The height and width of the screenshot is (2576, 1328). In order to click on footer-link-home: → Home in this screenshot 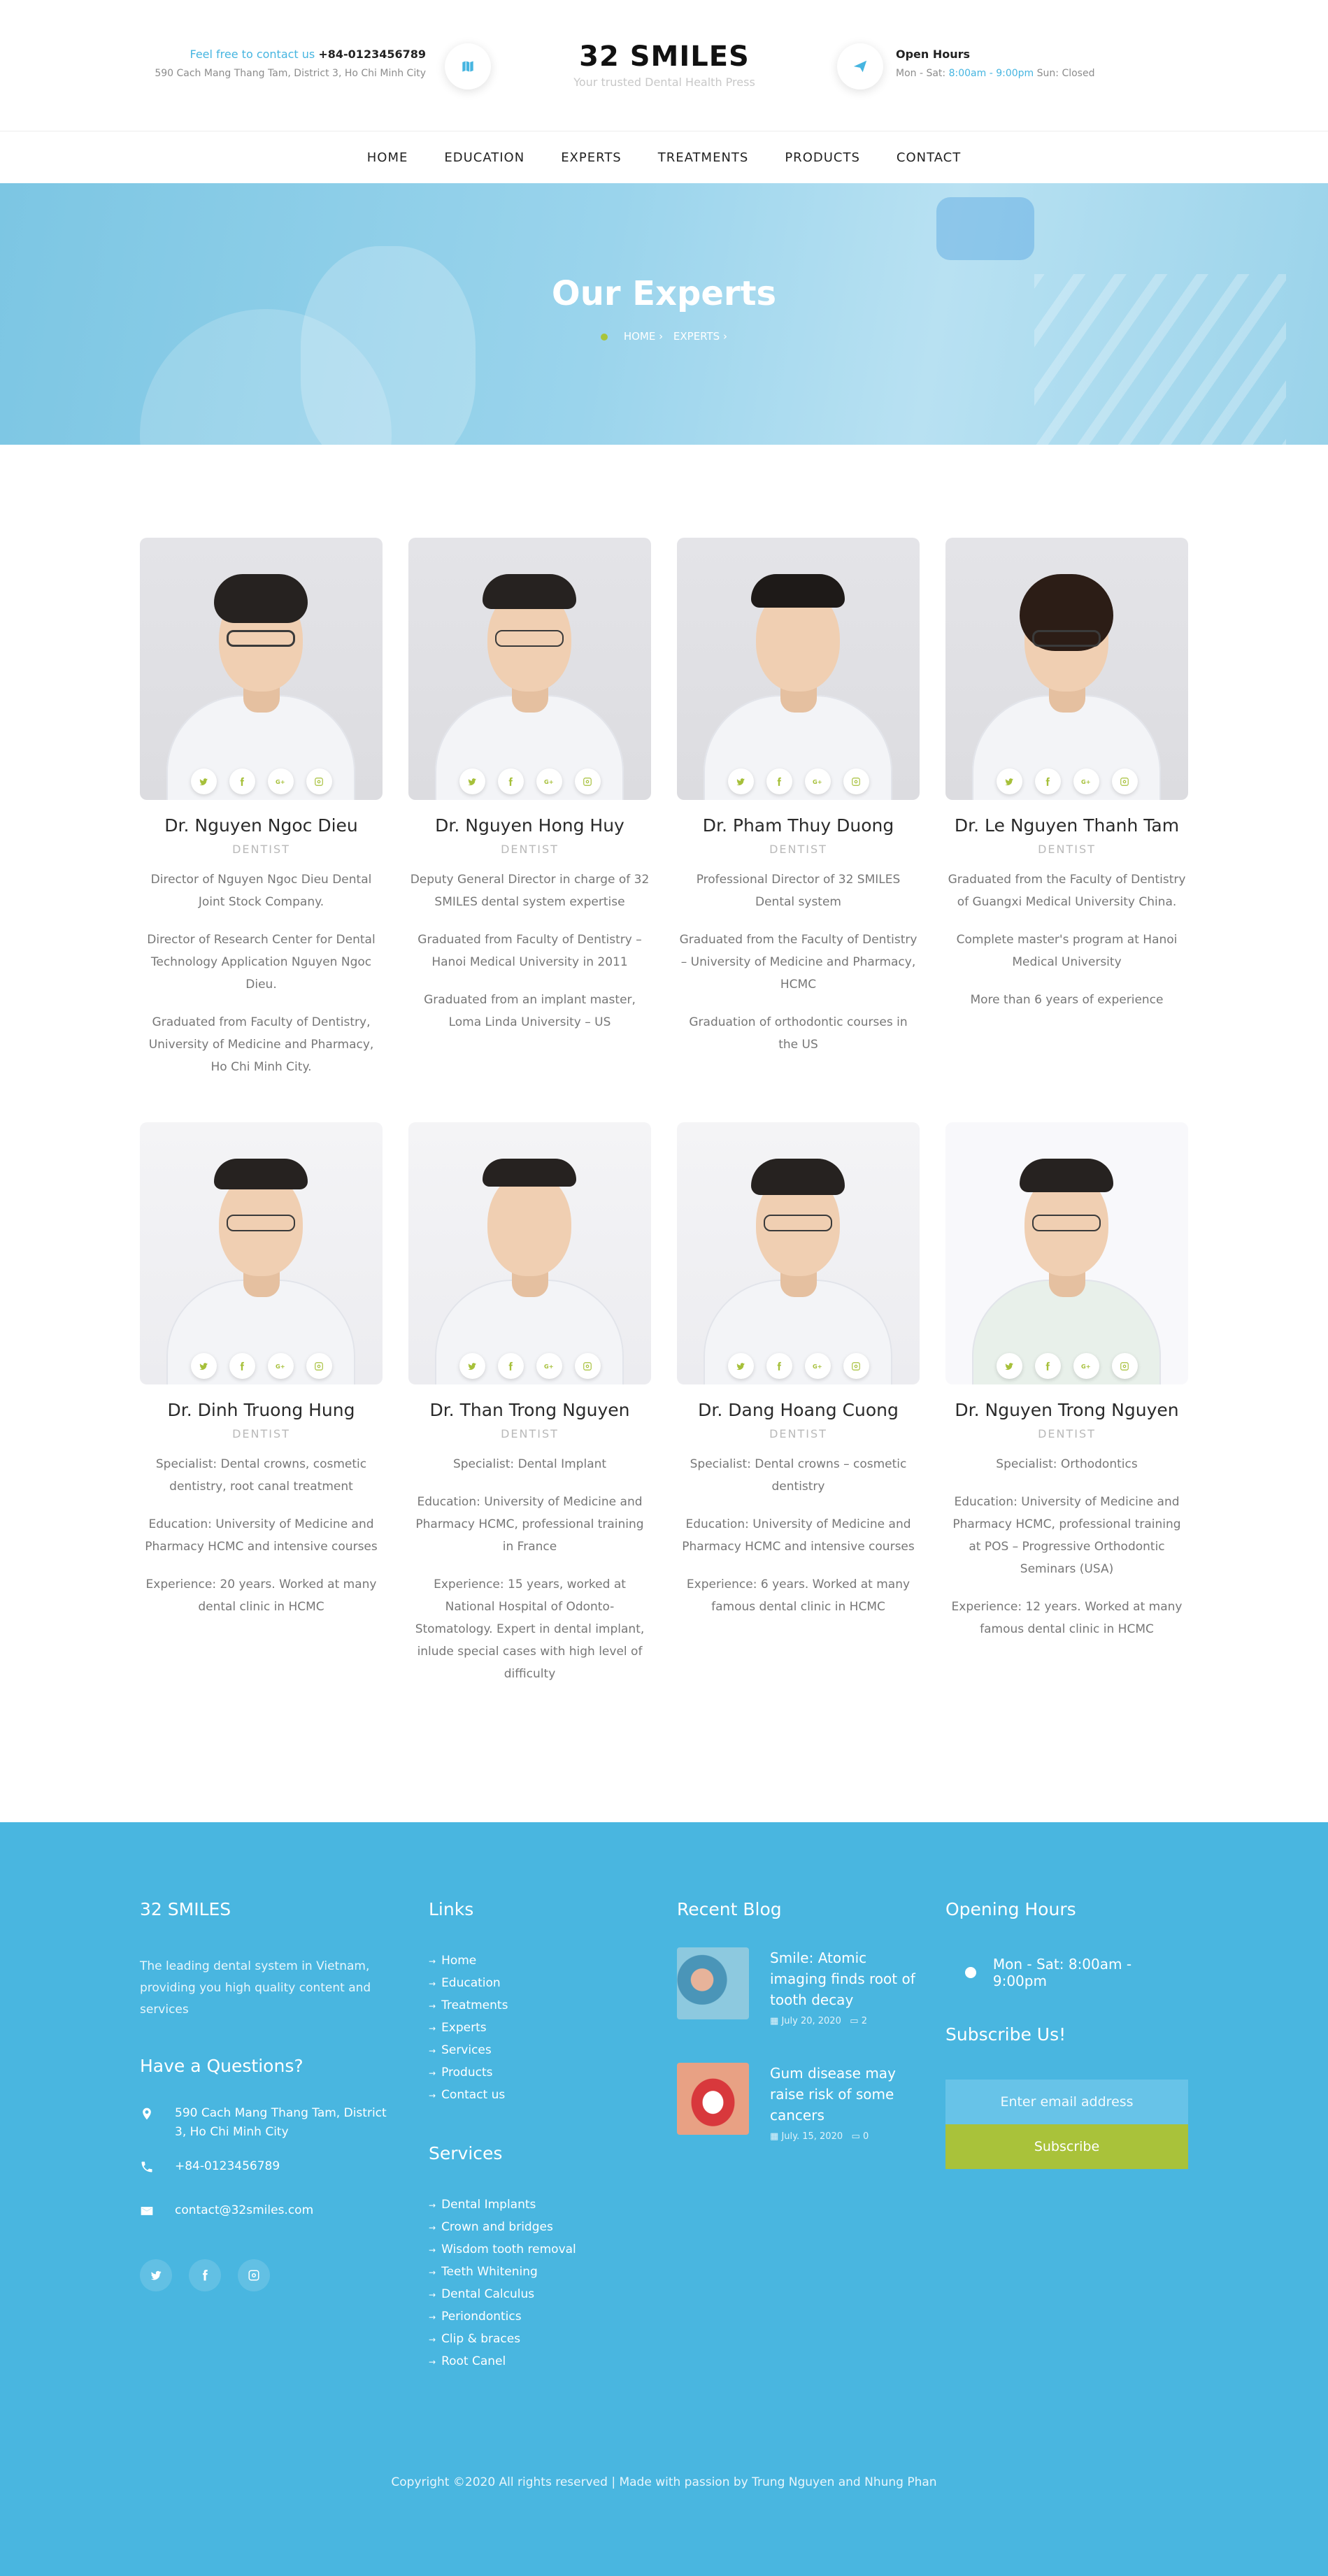, I will do `click(533, 1961)`.